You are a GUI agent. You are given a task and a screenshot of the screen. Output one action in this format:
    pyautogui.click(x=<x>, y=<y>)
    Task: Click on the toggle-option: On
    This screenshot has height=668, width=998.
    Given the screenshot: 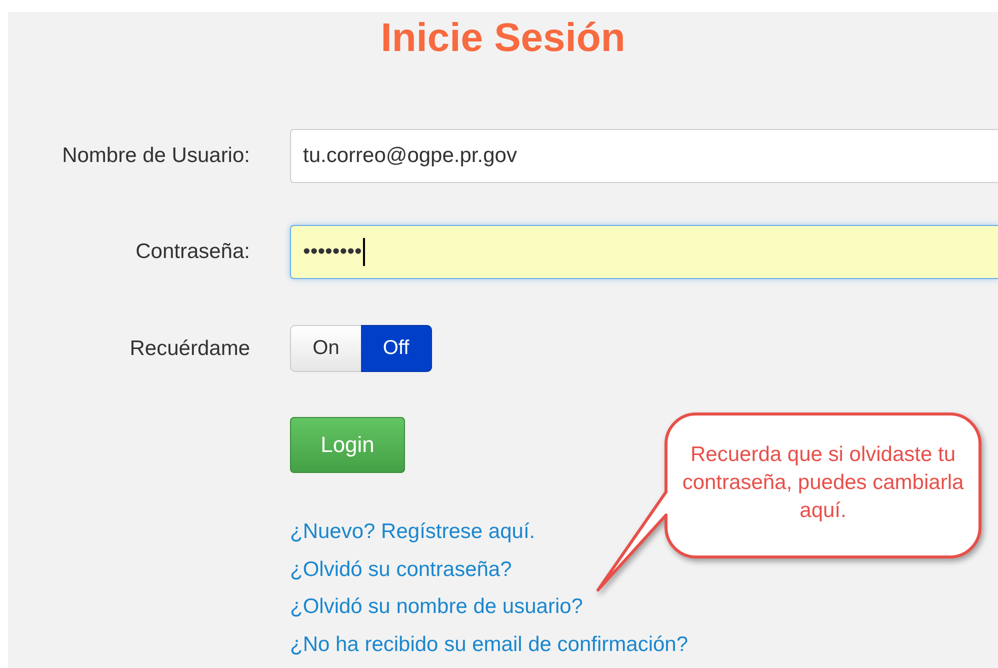 What is the action you would take?
    pyautogui.click(x=325, y=348)
    